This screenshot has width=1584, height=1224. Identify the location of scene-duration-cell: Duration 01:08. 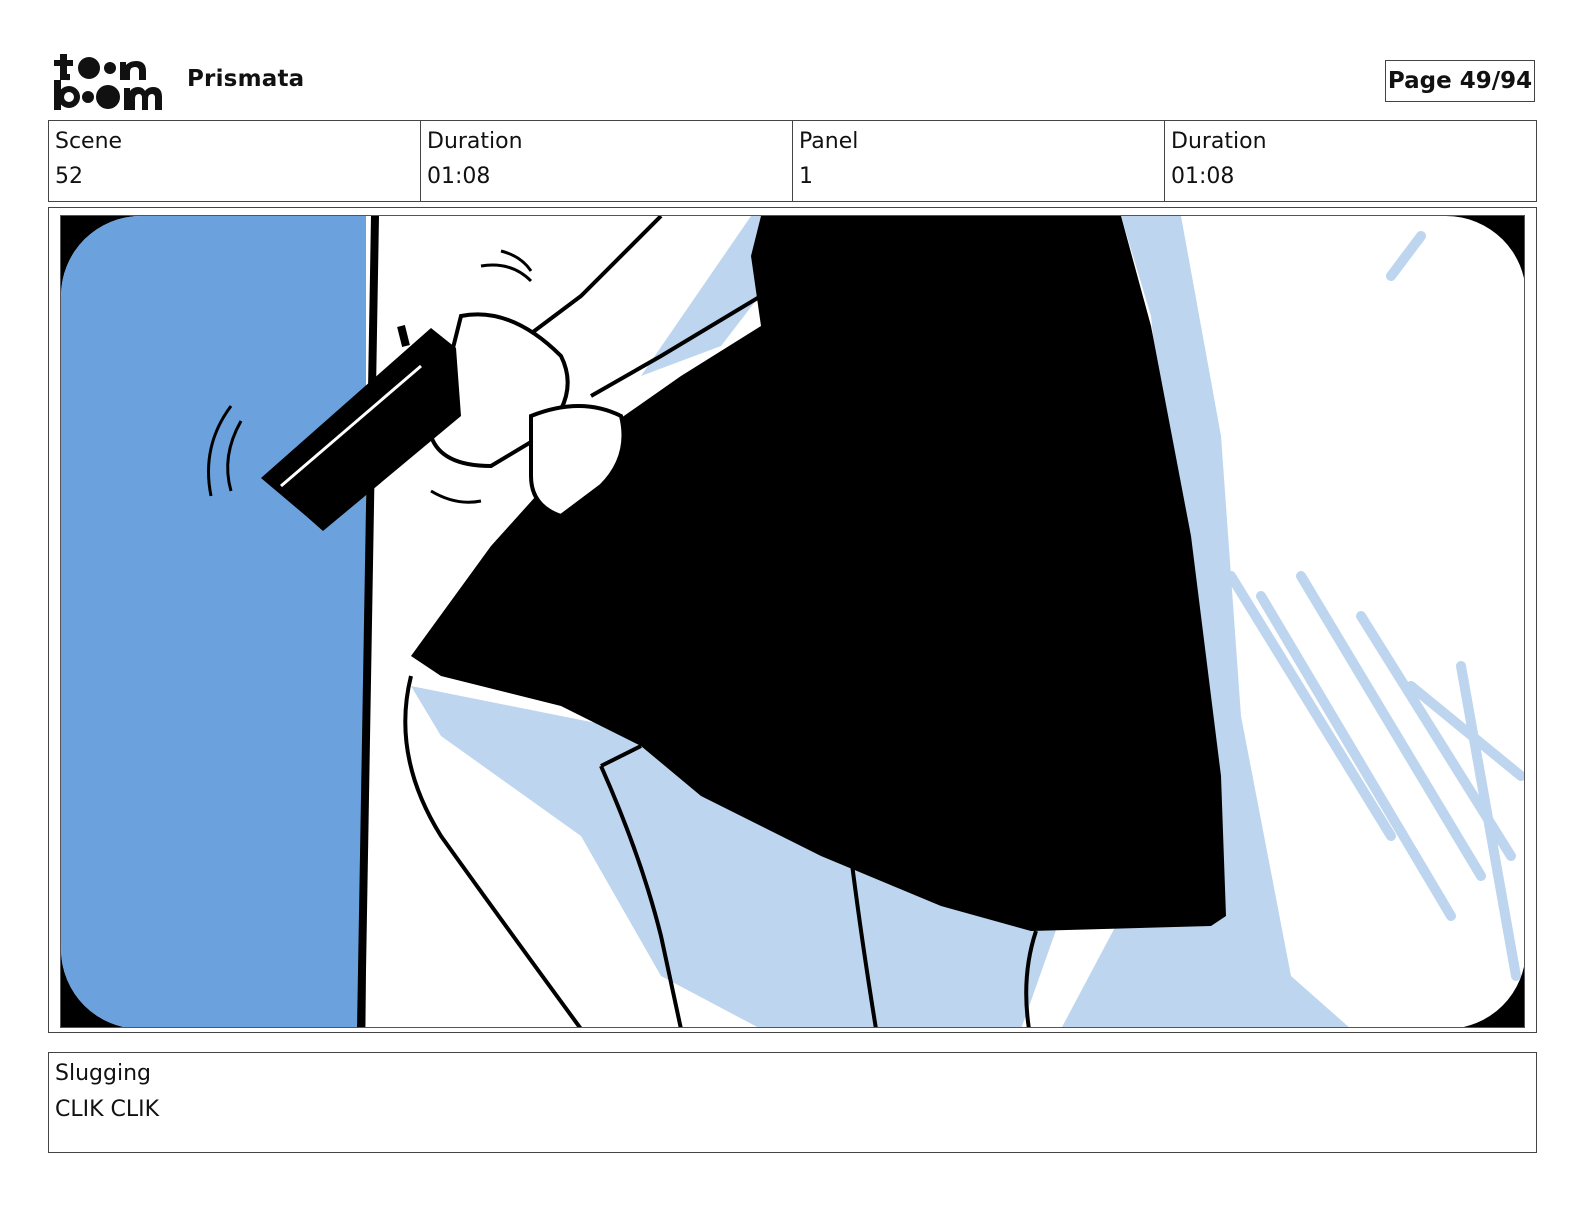
(606, 161).